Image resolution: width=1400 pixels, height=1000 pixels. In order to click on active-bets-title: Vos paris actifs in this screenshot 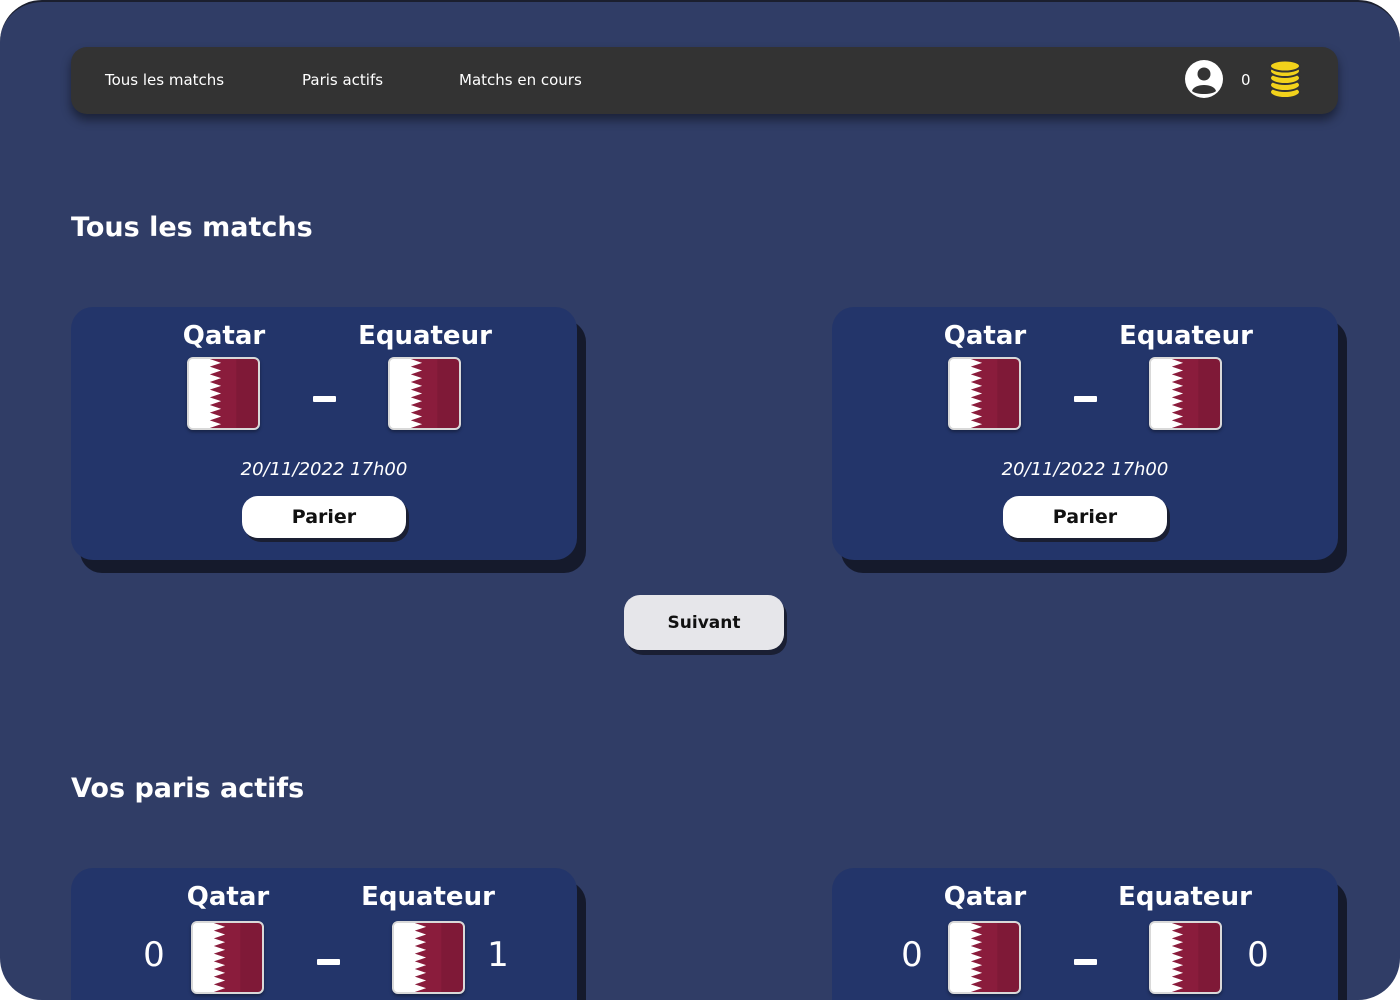, I will do `click(188, 788)`.